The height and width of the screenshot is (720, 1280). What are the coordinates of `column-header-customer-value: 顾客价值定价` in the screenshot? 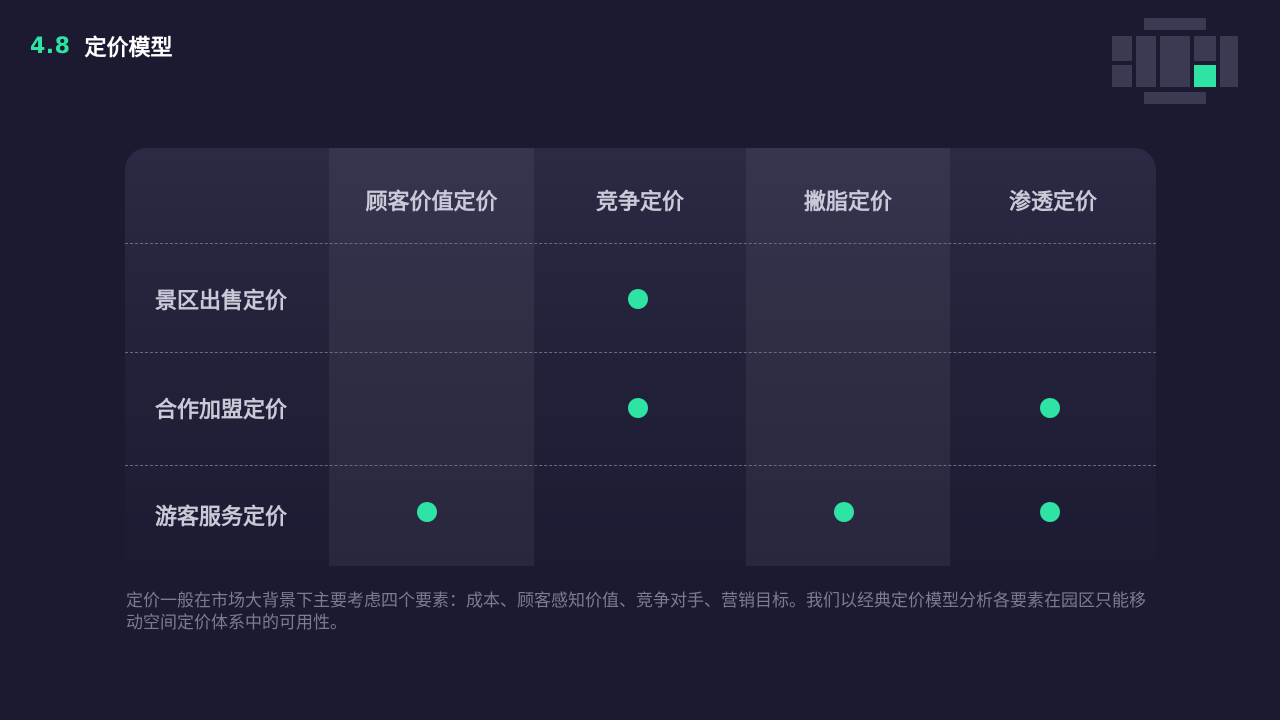 It's located at (431, 202).